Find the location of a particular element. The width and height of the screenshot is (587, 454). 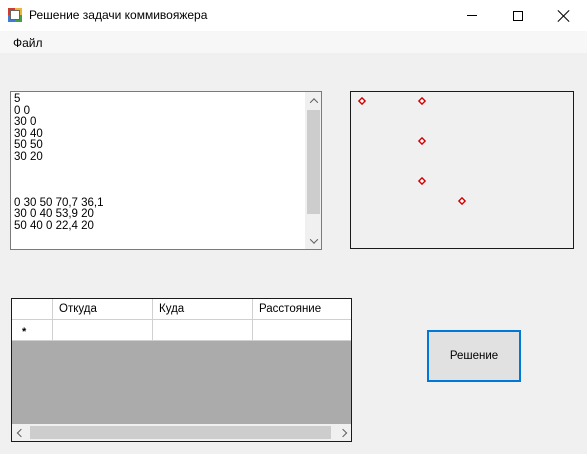

input-text-line: 50 40 0 22,4 20 is located at coordinates (54, 225).